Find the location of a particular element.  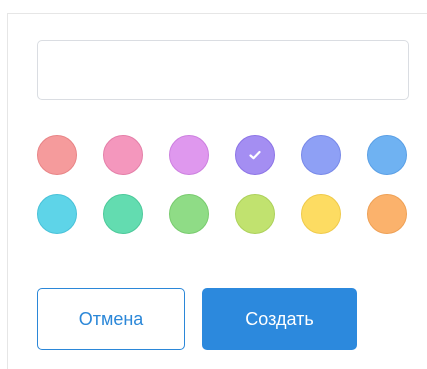

color-swatch-pink is located at coordinates (123, 155).